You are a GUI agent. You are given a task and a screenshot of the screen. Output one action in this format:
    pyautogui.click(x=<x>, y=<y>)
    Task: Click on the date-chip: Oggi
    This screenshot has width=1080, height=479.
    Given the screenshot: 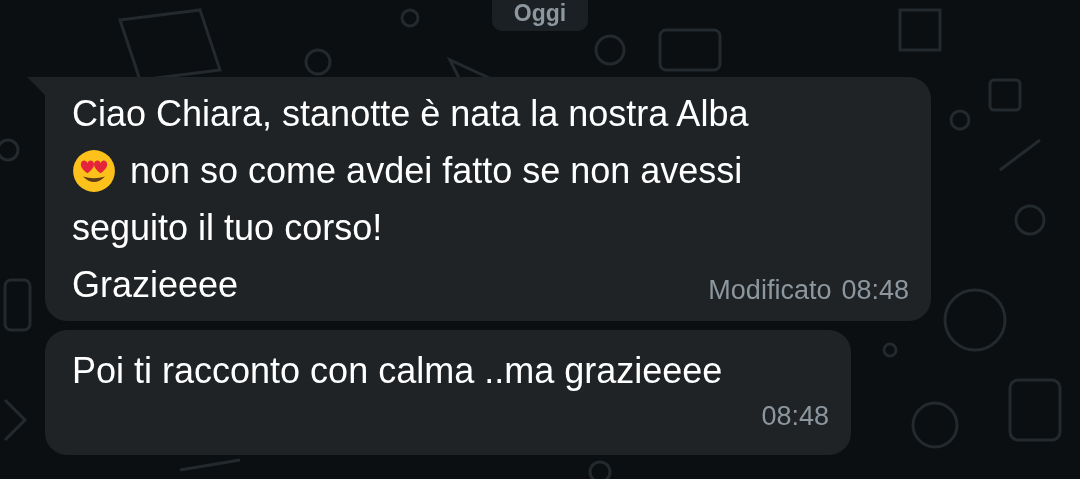 What is the action you would take?
    pyautogui.click(x=540, y=15)
    